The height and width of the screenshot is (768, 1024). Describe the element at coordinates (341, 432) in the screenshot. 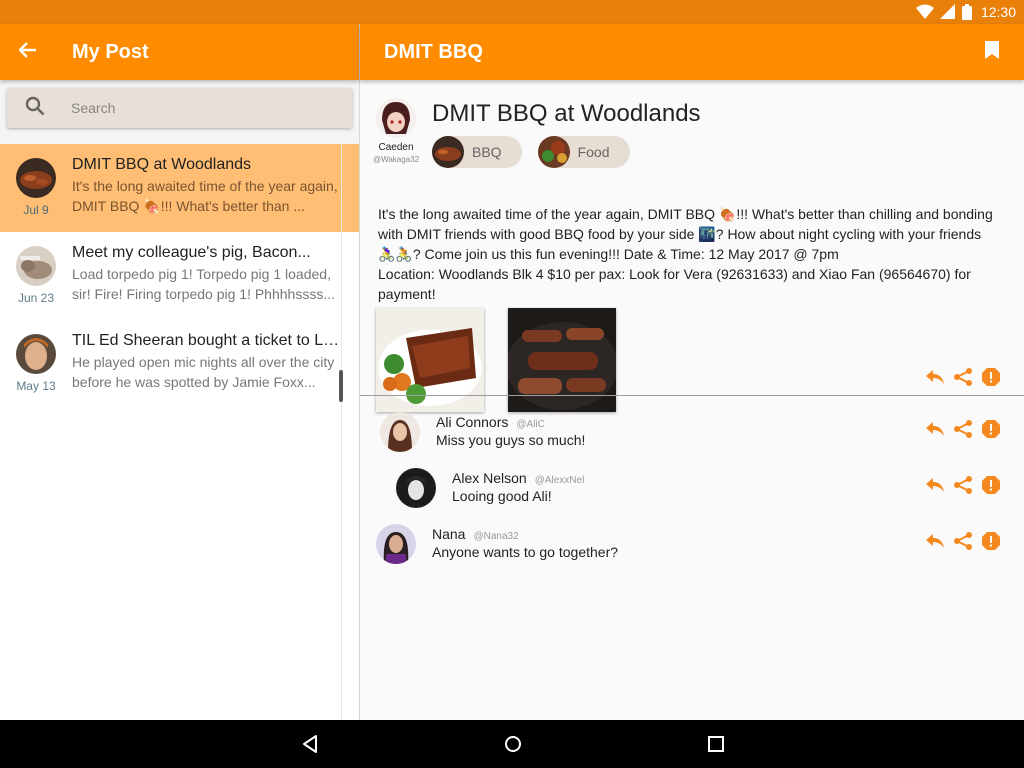

I see `scrollbar-track` at that location.